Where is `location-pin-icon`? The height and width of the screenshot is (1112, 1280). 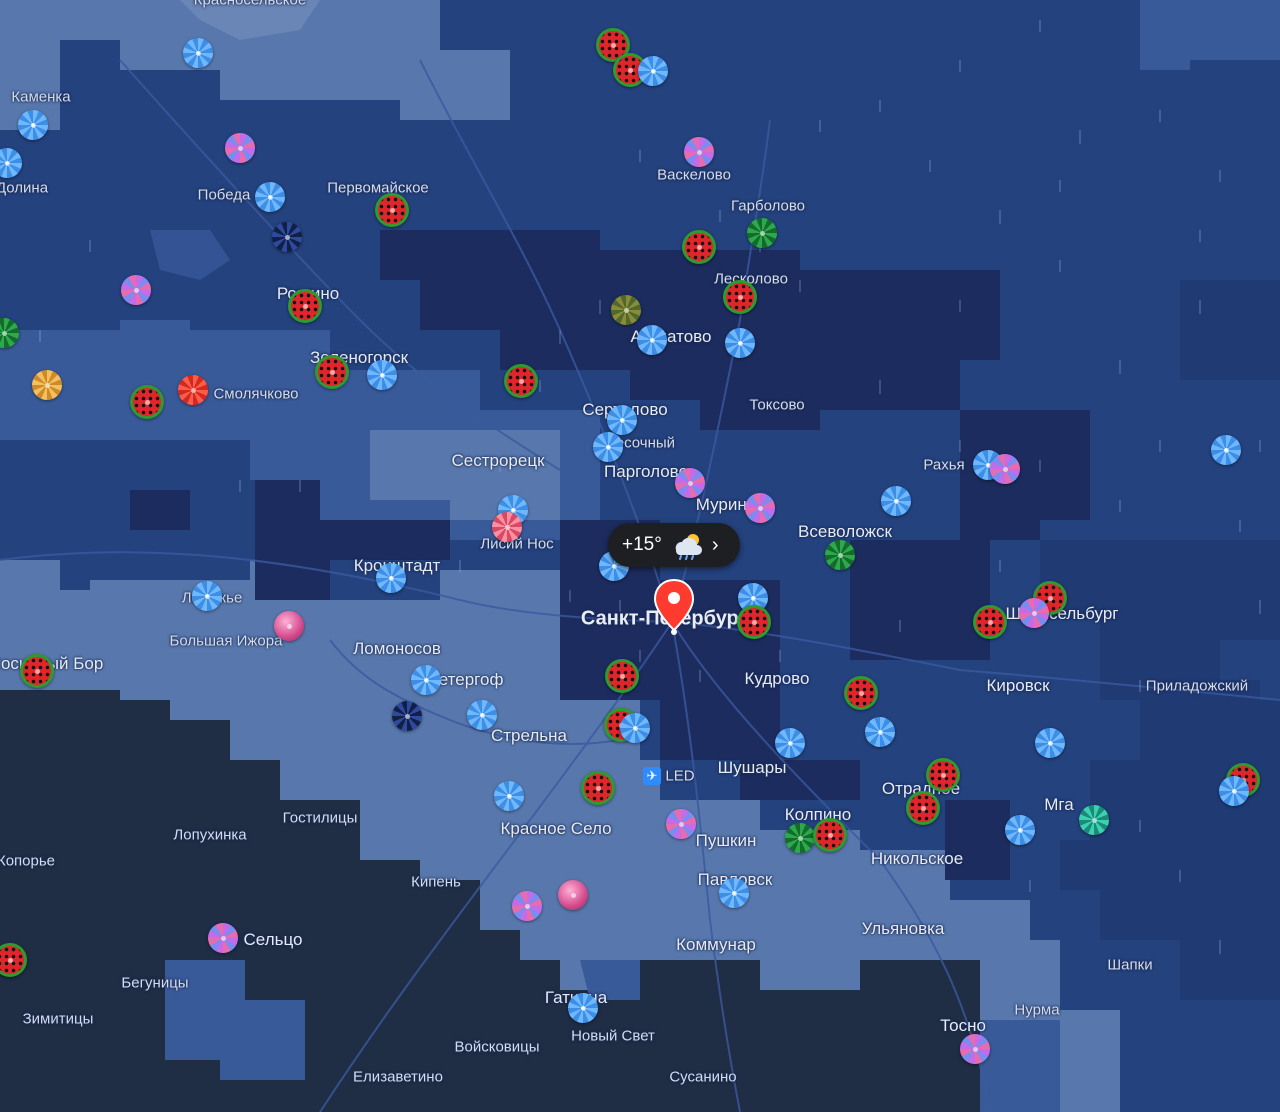 location-pin-icon is located at coordinates (674, 607).